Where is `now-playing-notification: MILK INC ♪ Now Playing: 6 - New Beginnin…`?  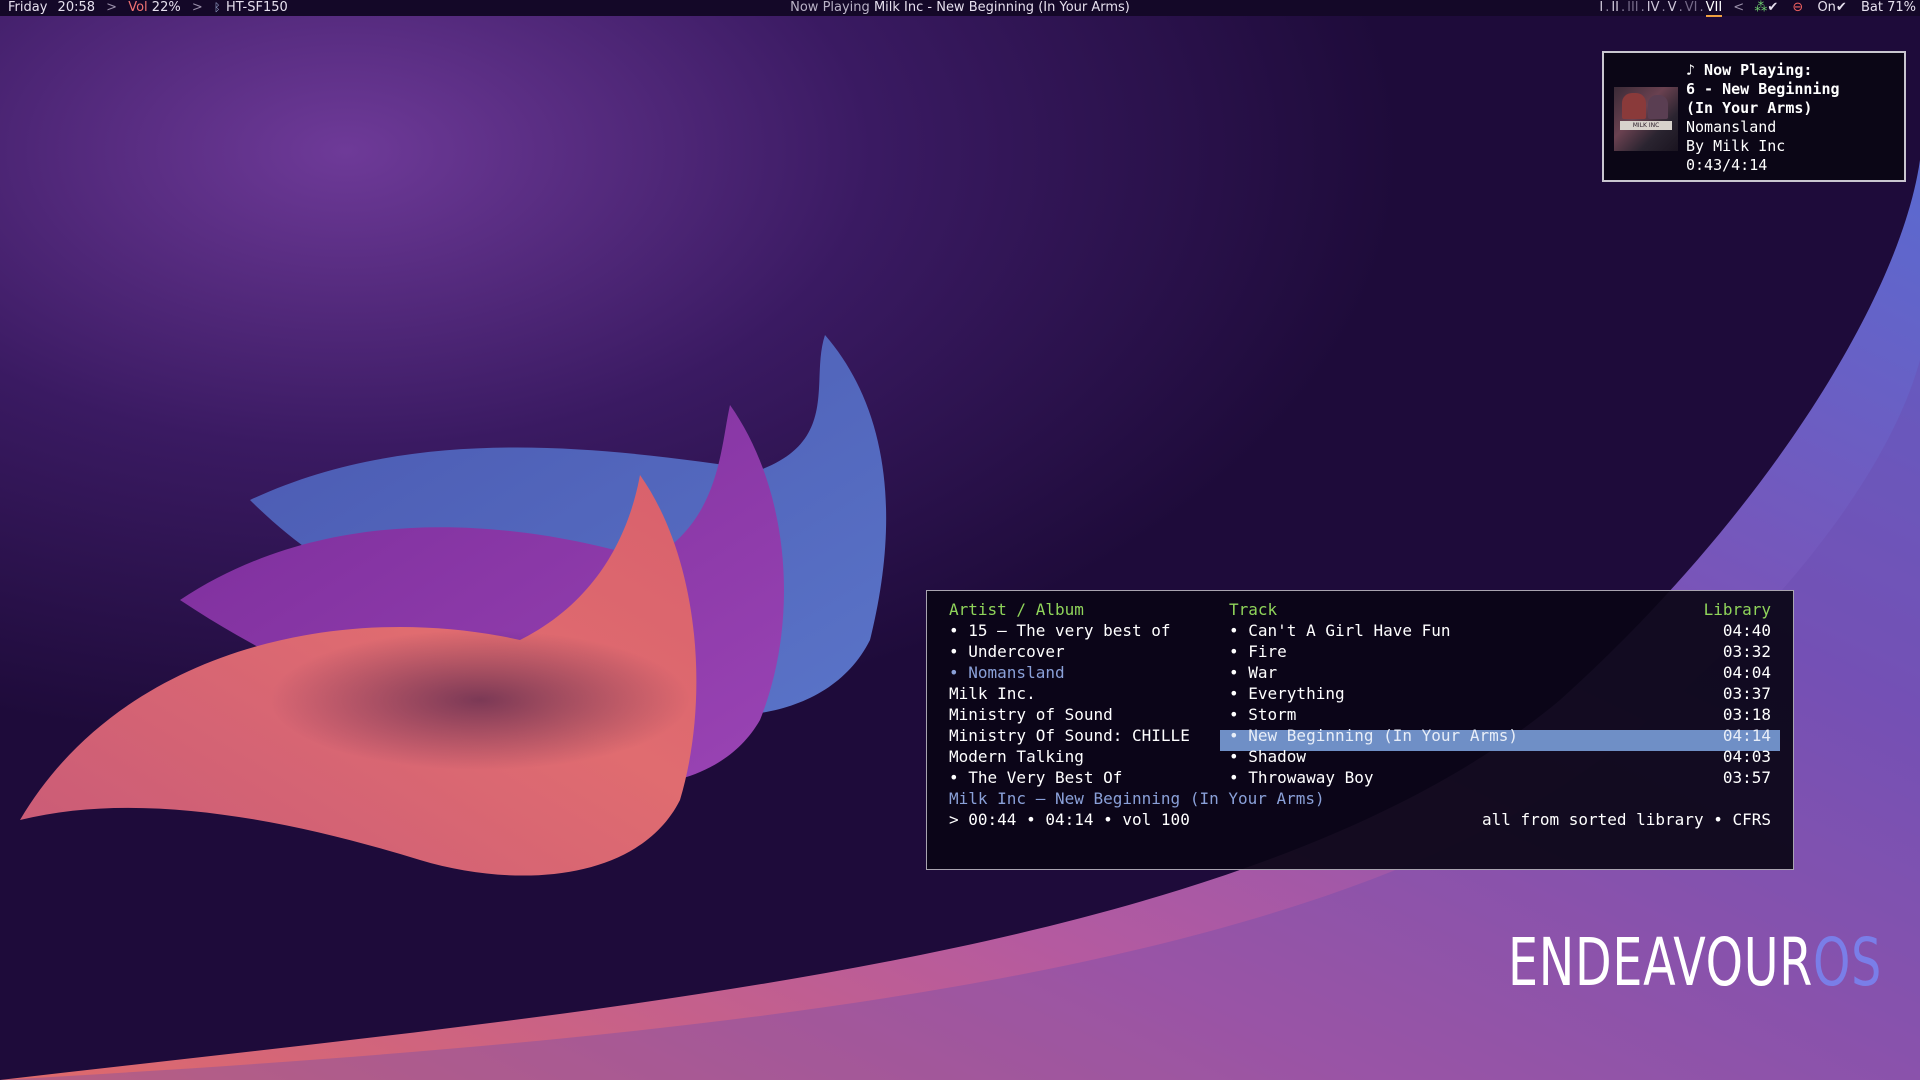 now-playing-notification: MILK INC ♪ Now Playing: 6 - New Beginnin… is located at coordinates (1754, 116).